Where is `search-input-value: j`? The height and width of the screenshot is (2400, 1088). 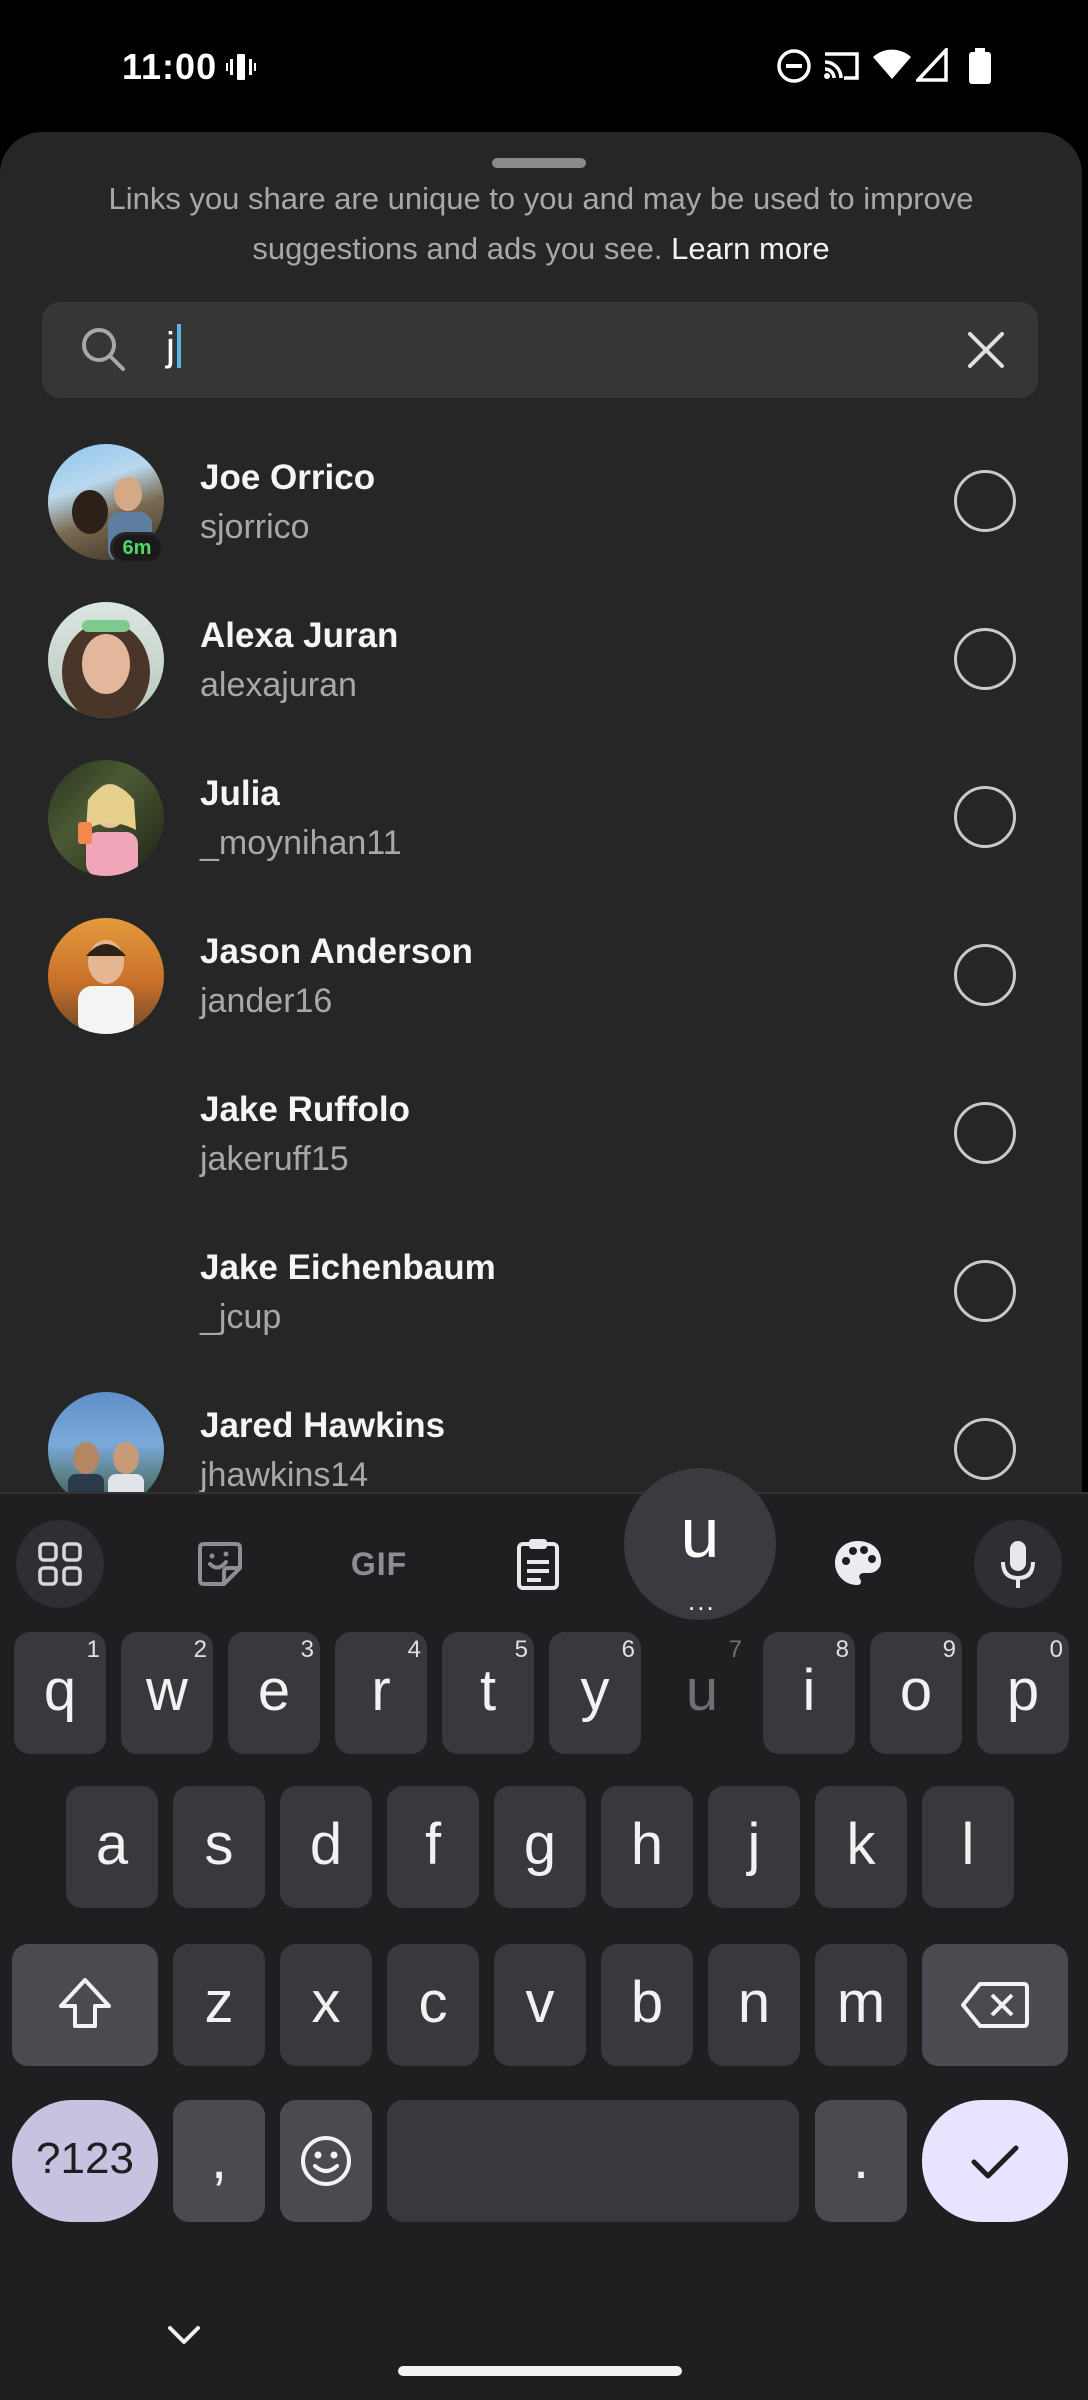 search-input-value: j is located at coordinates (170, 347).